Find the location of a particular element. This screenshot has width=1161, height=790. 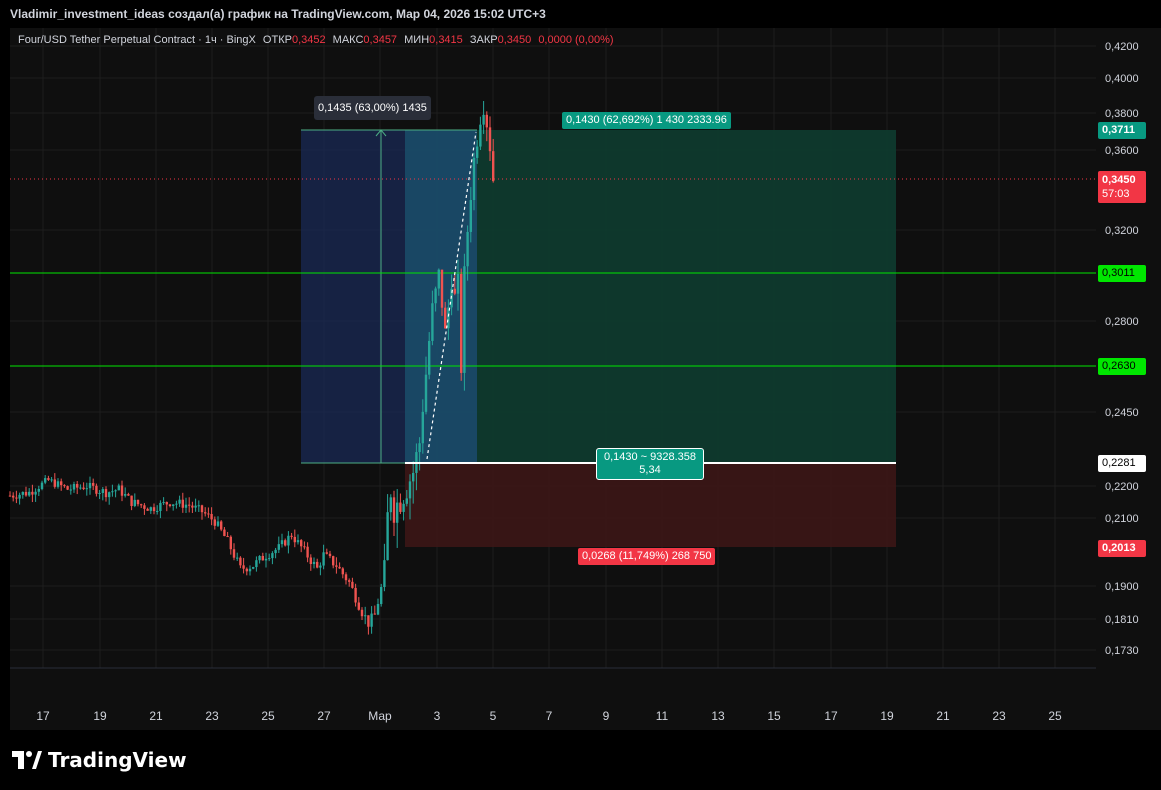

y-tick-label: 0,2450 is located at coordinates (1122, 413).